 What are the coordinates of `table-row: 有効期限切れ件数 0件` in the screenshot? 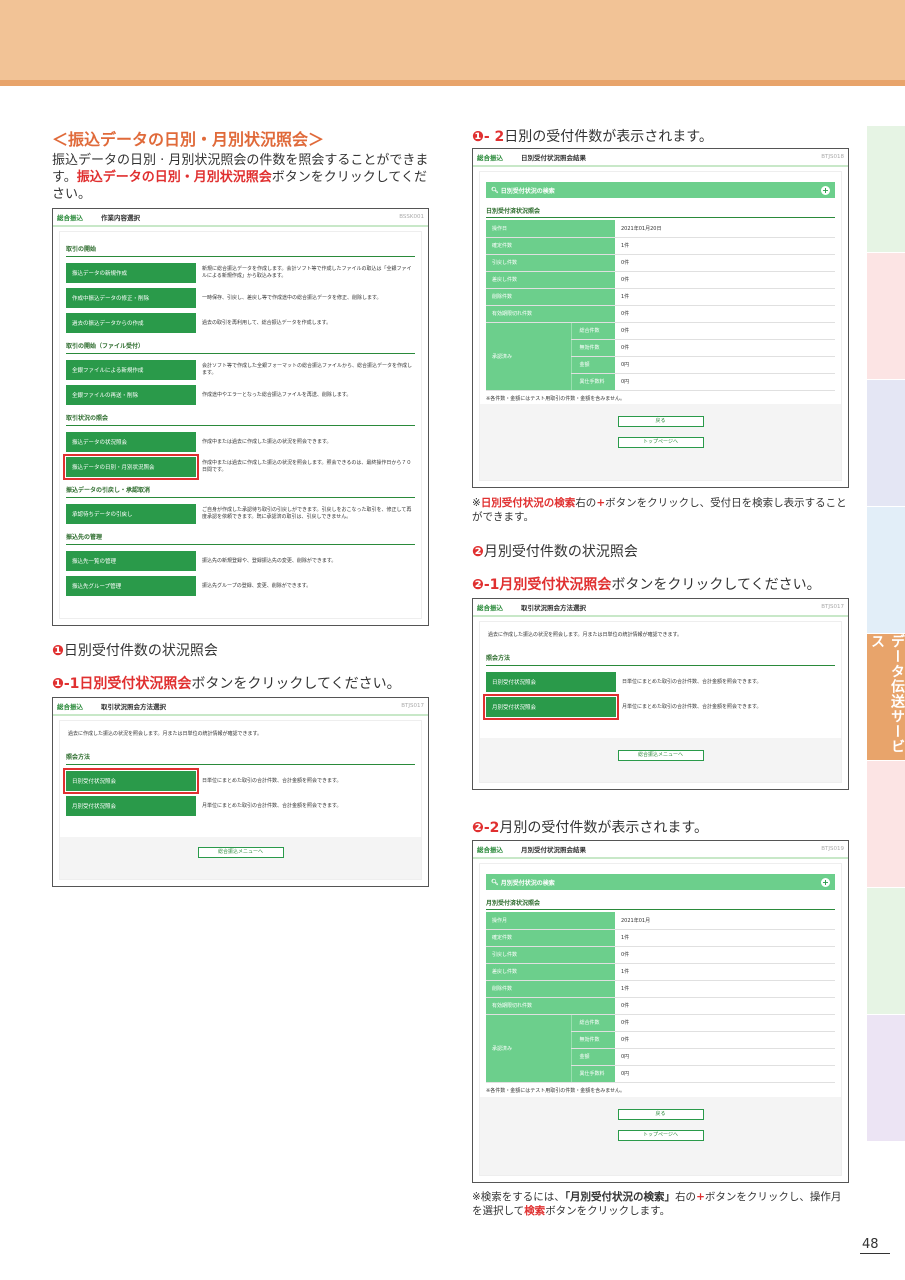 It's located at (660, 314).